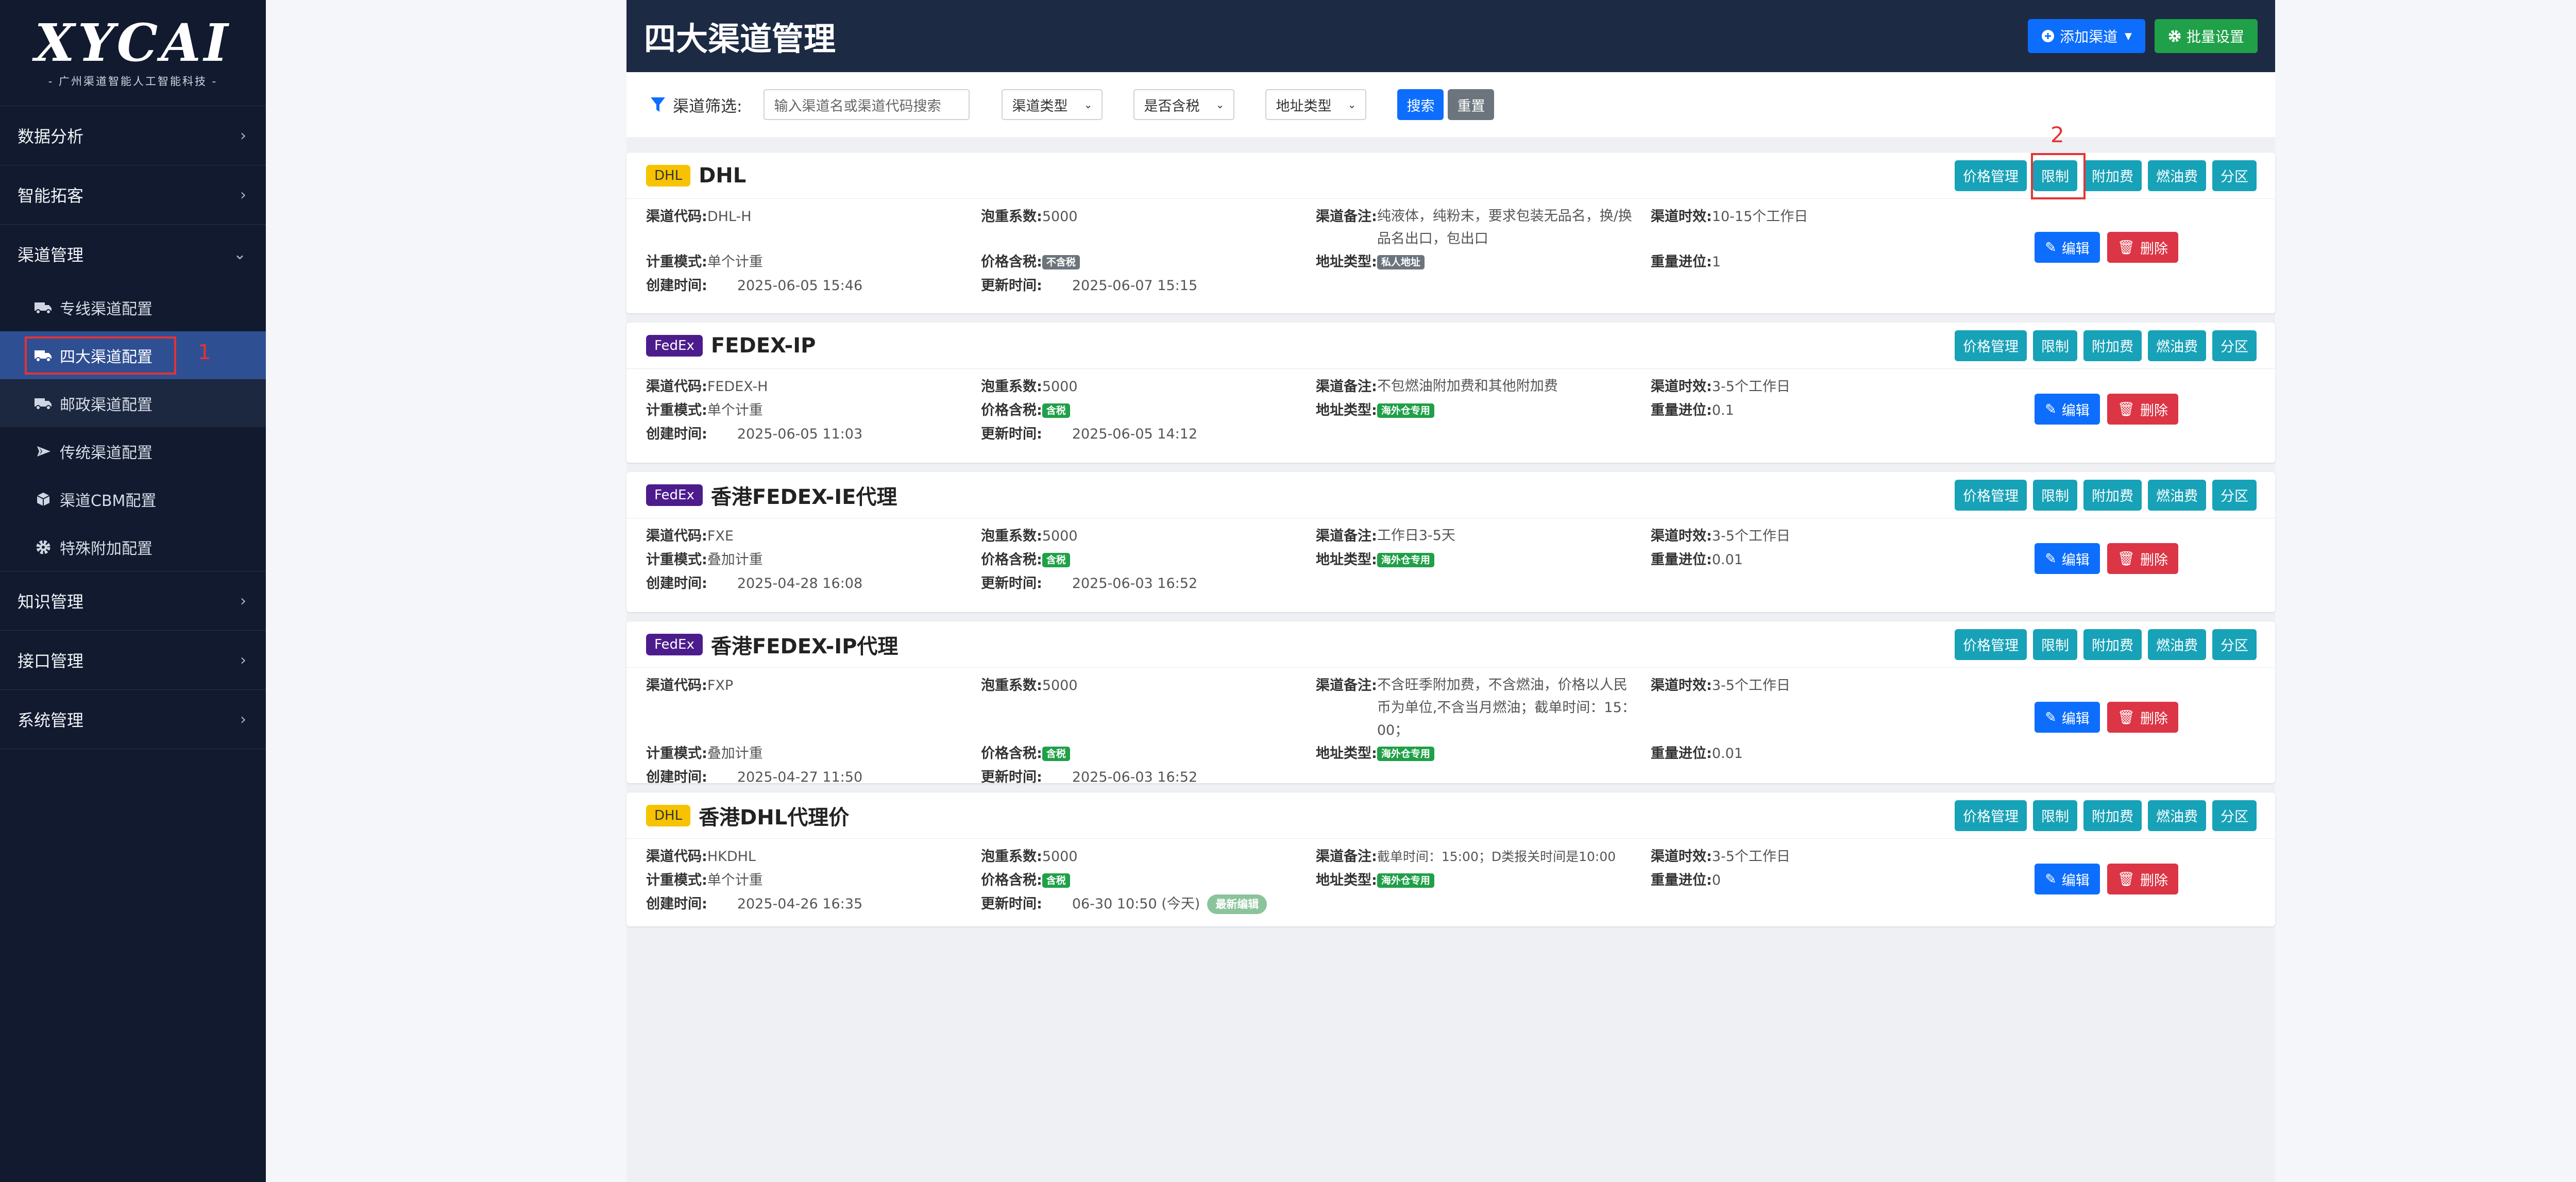  Describe the element at coordinates (1184, 104) in the screenshot. I see `tax-included-select: 是否含税 ⌄` at that location.